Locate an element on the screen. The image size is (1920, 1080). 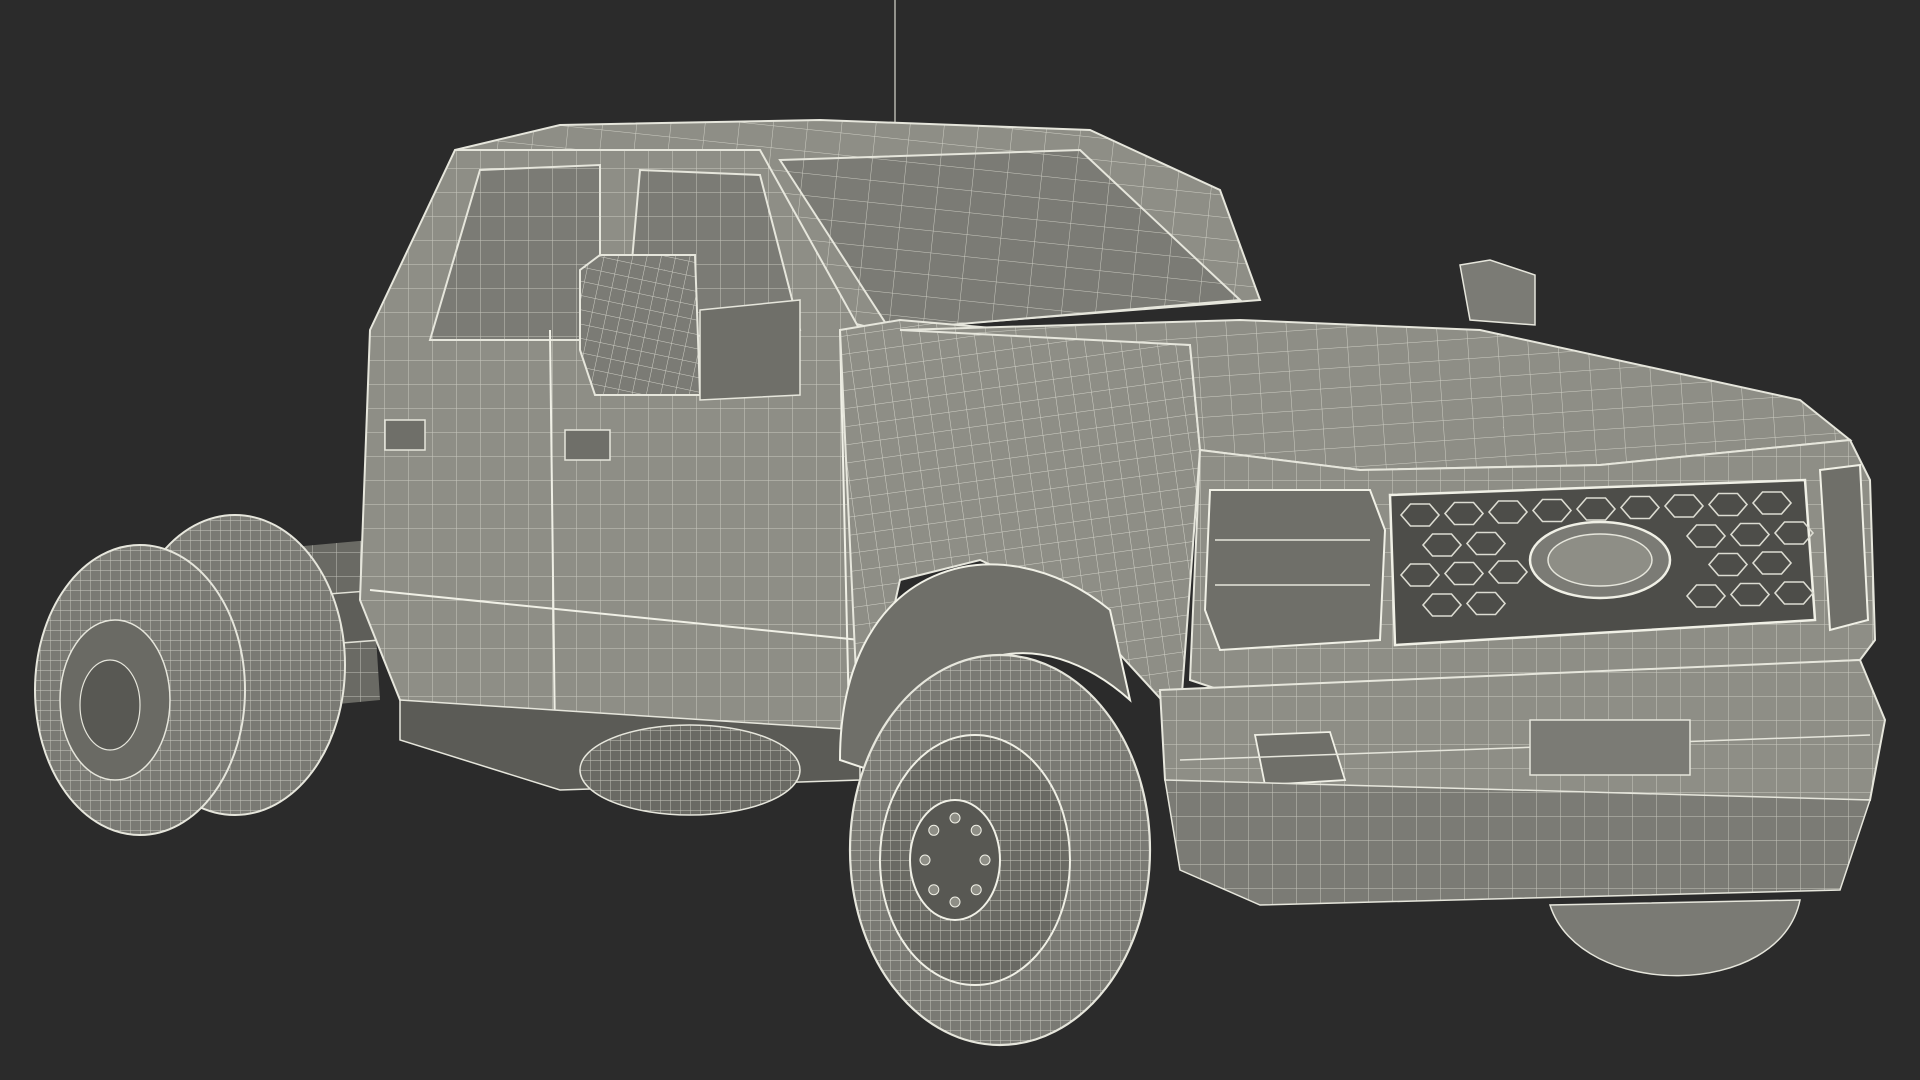
front-face is located at coordinates (1532, 565).